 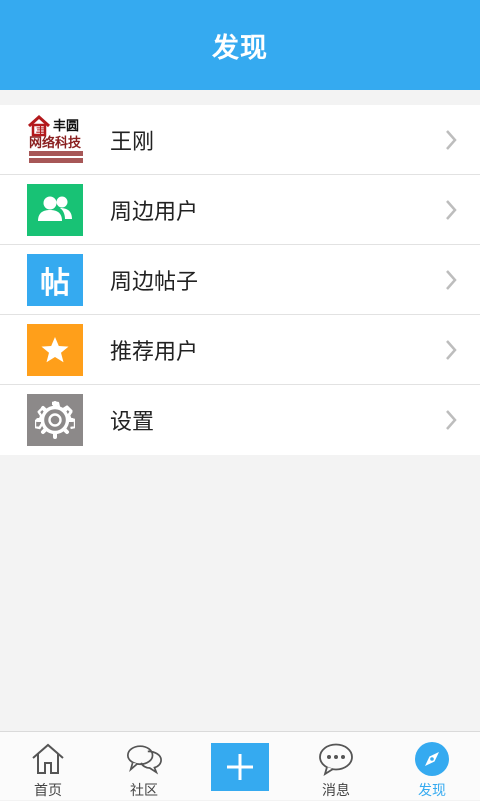 What do you see at coordinates (48, 791) in the screenshot?
I see `tab-label: 首页` at bounding box center [48, 791].